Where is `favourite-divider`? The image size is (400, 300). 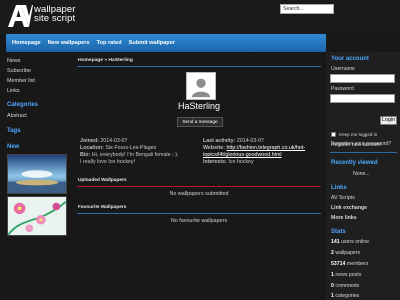
favourite-divider is located at coordinates (199, 213).